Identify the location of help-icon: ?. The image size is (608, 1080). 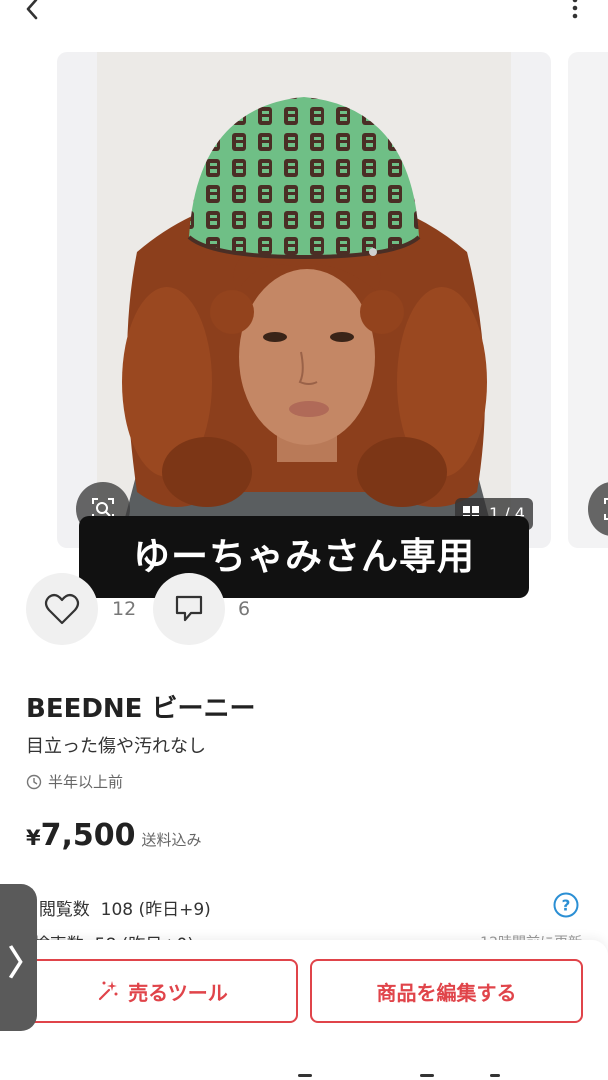
(566, 905).